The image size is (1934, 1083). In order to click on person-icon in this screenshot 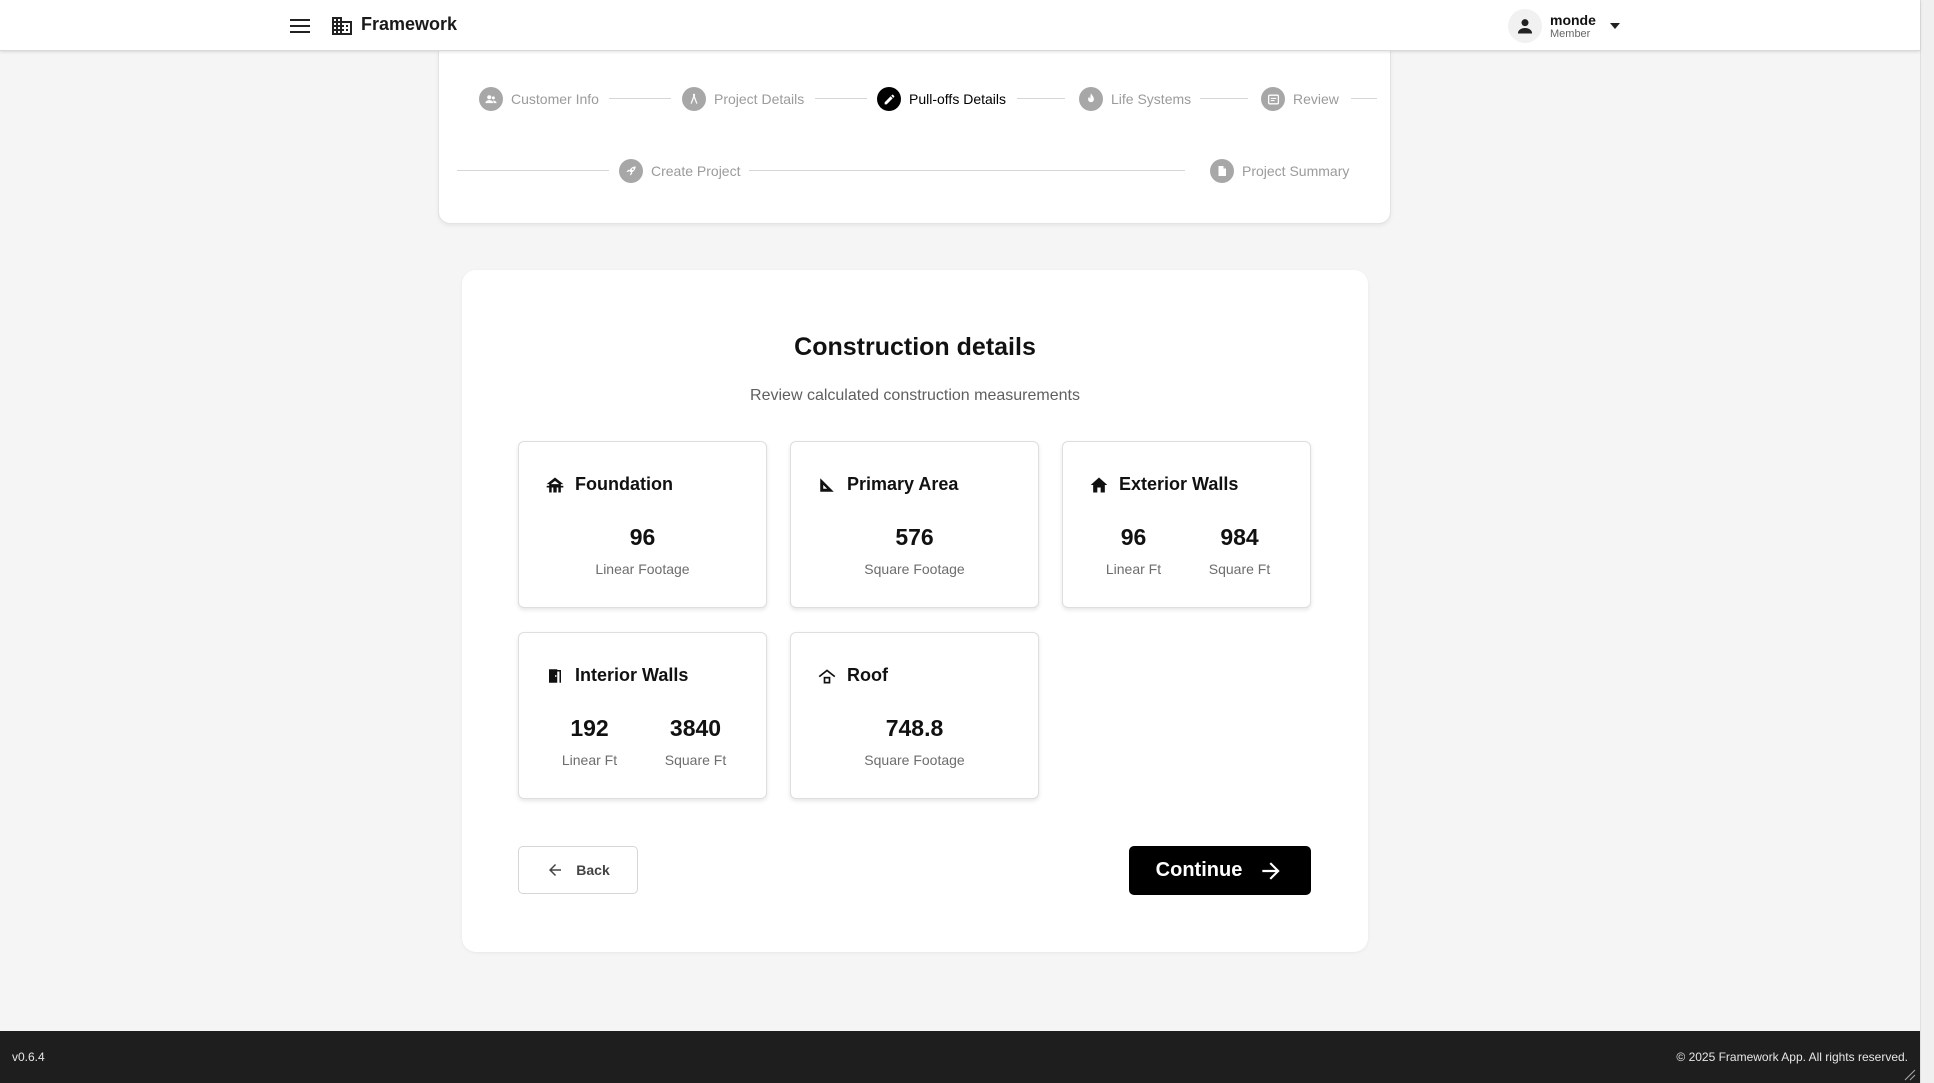, I will do `click(1525, 26)`.